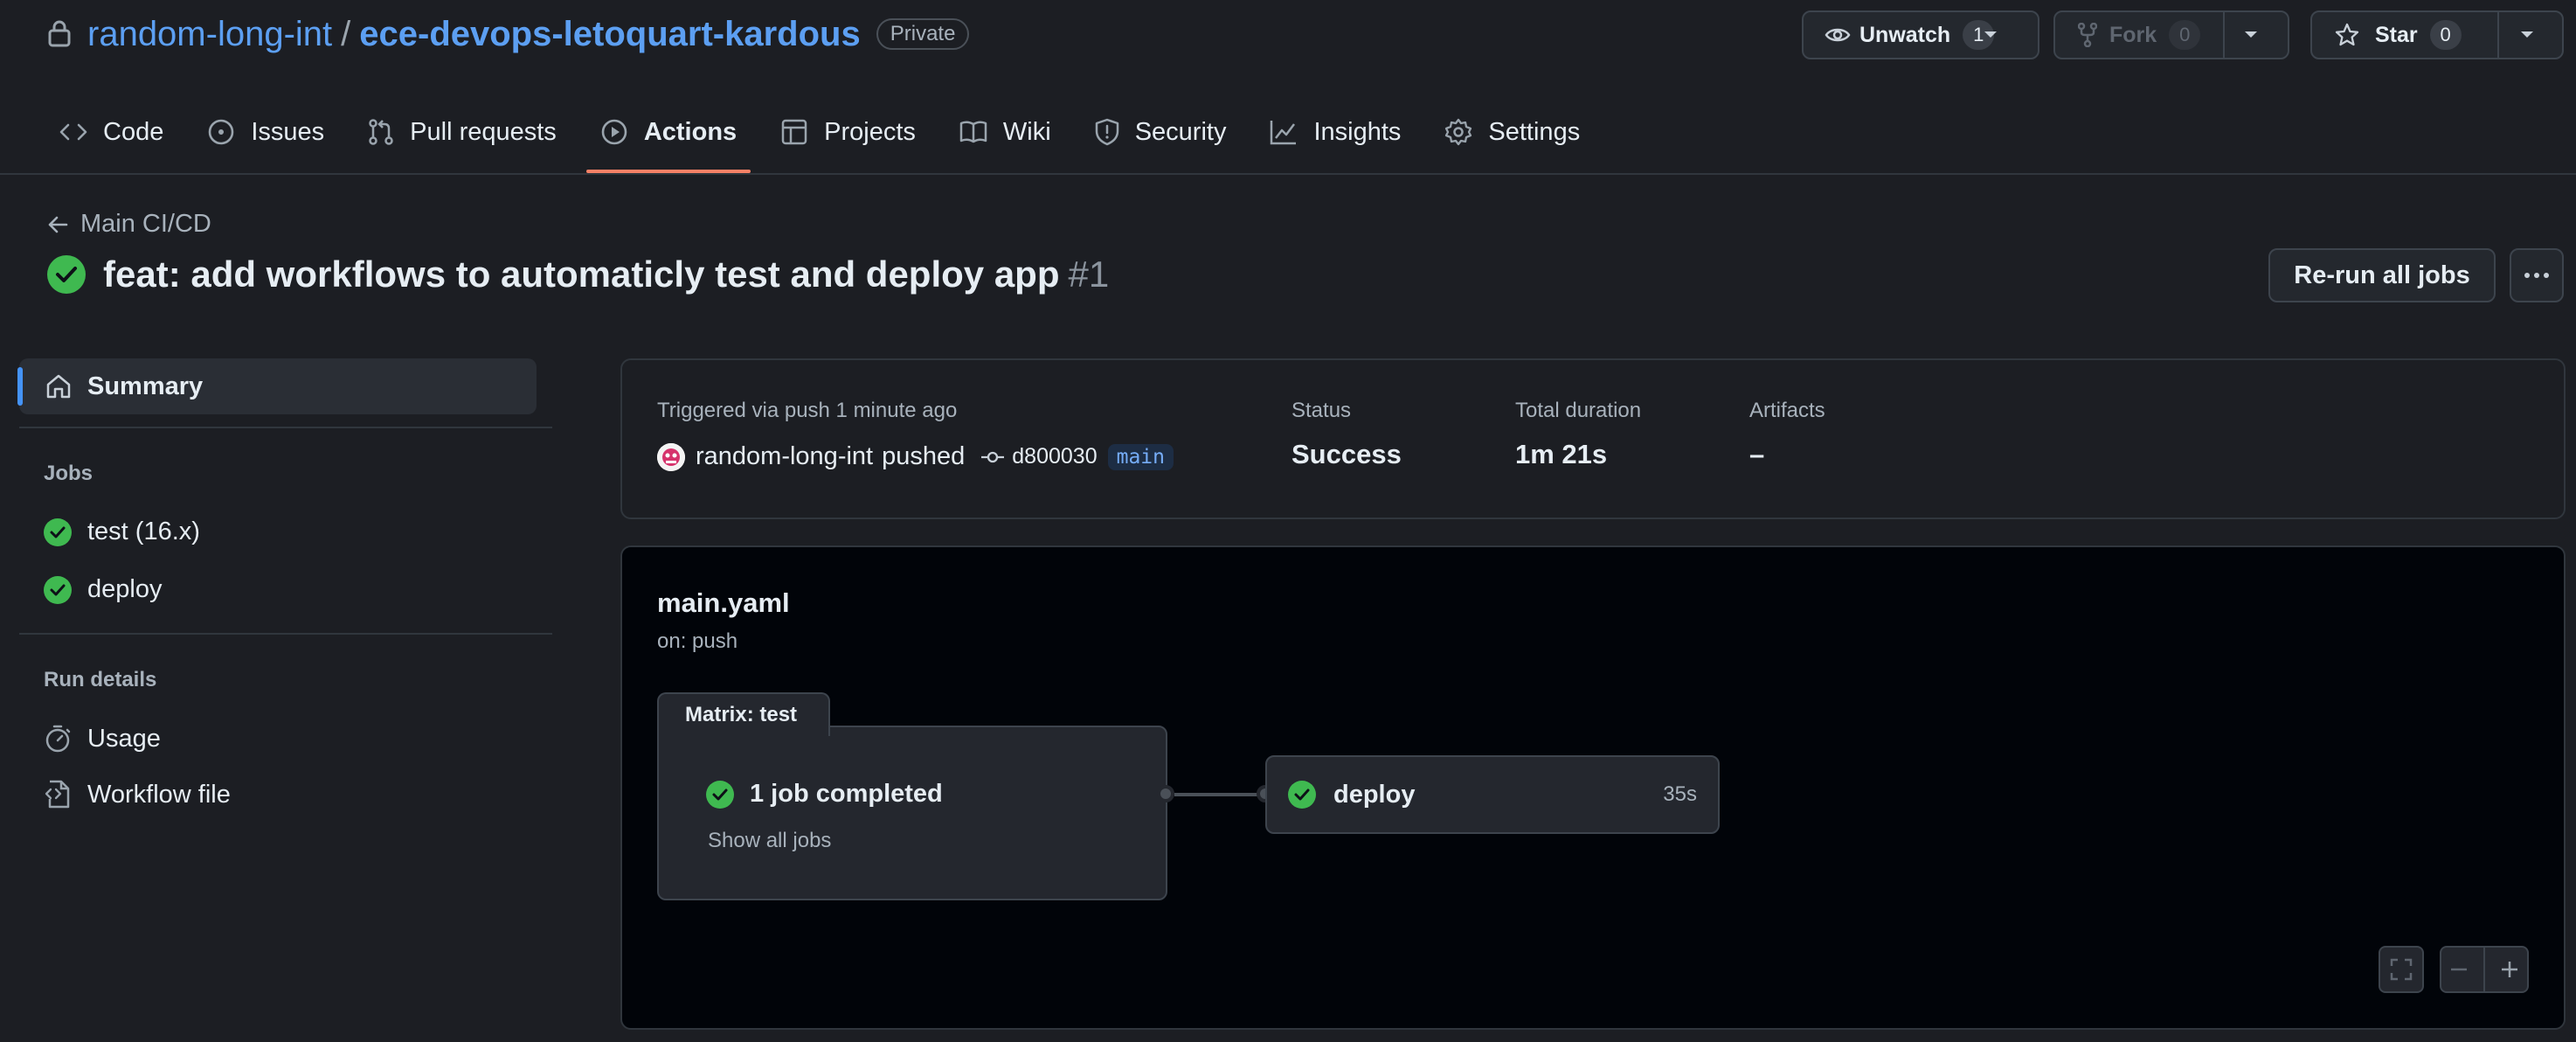 The height and width of the screenshot is (1042, 2576). Describe the element at coordinates (1140, 457) in the screenshot. I see `branch-badge: main` at that location.